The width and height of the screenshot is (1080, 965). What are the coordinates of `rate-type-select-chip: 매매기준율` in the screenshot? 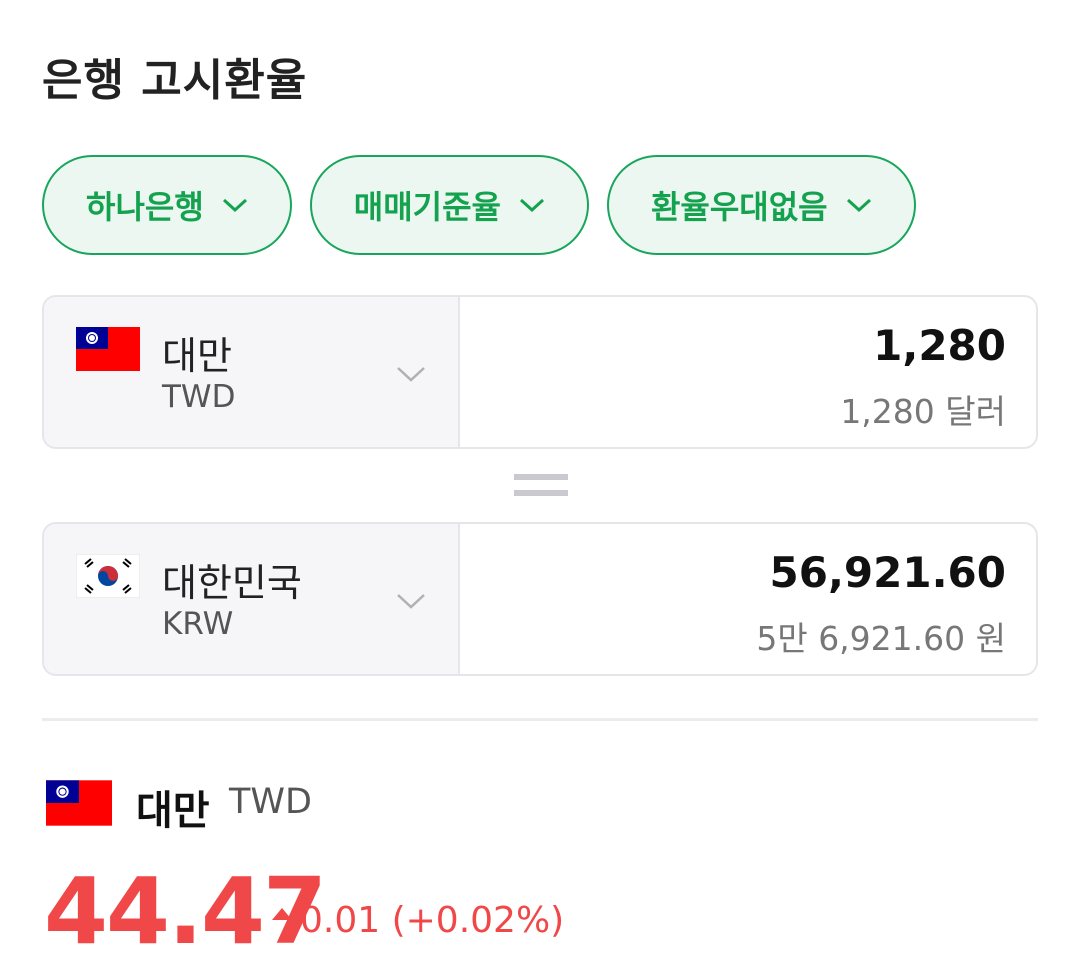 It's located at (449, 205).